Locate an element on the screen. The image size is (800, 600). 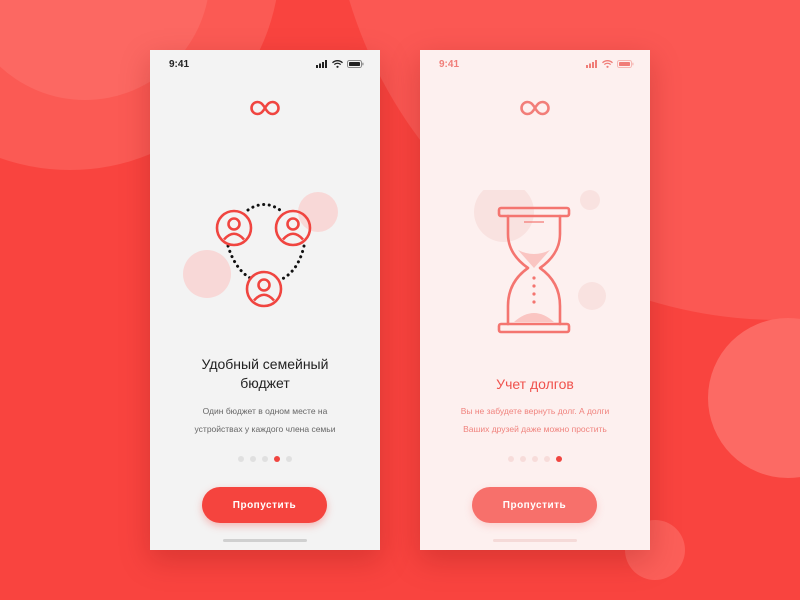
family-members-icon is located at coordinates (260, 250).